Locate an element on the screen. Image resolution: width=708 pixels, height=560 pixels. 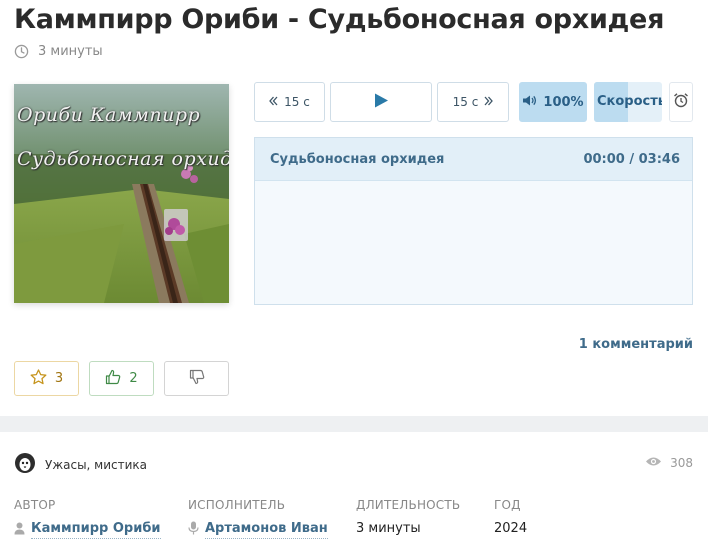
like-button: 2 is located at coordinates (121, 378).